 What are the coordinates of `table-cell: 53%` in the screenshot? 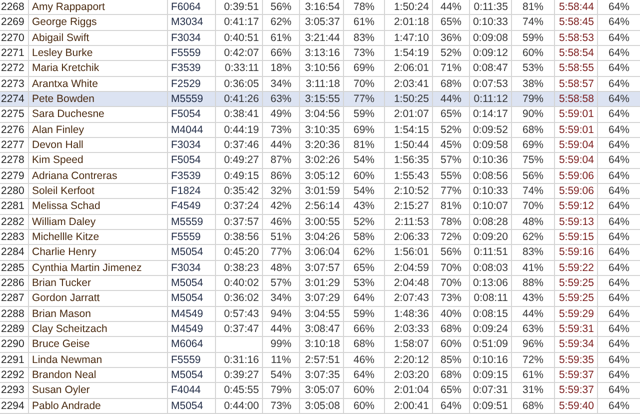 It's located at (533, 68).